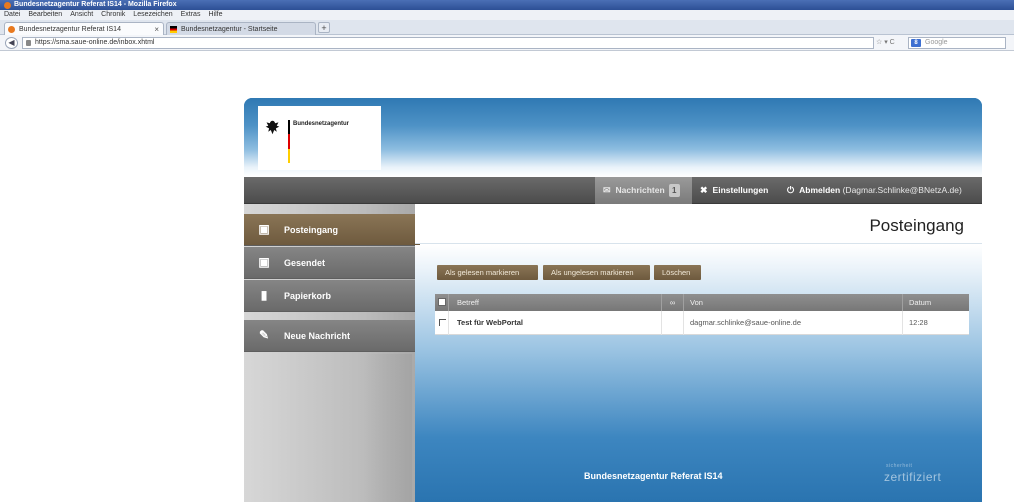 This screenshot has height=502, width=1014. What do you see at coordinates (704, 190) in the screenshot?
I see `tools-icon: ✖` at bounding box center [704, 190].